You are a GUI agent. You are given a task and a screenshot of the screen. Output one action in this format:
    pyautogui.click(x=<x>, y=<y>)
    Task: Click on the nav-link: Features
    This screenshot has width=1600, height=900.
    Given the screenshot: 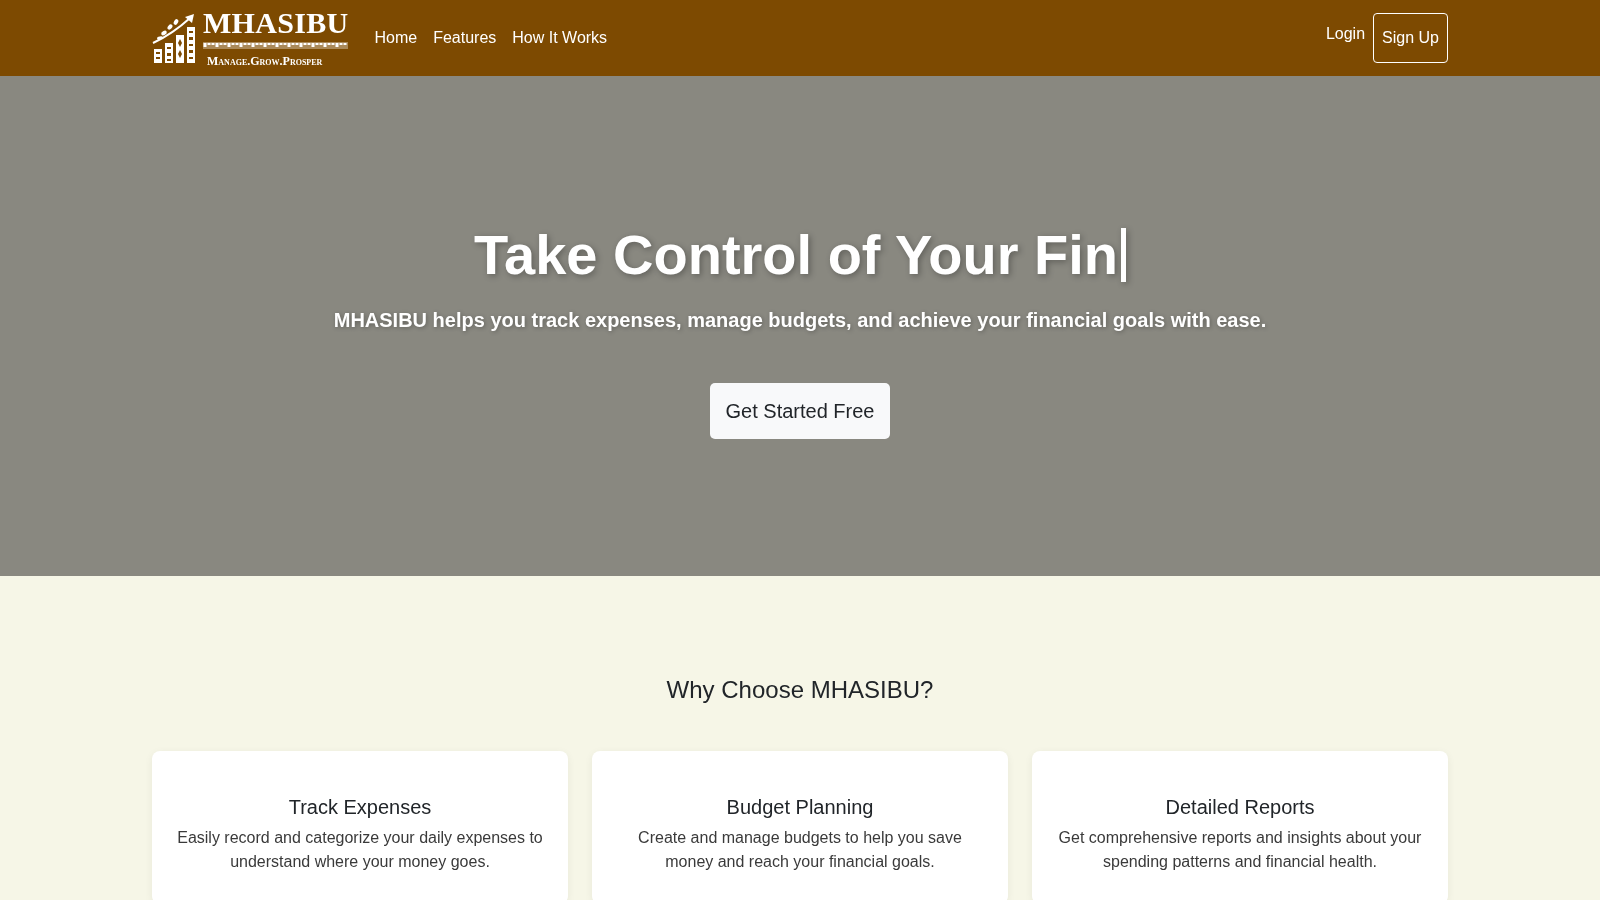 What is the action you would take?
    pyautogui.click(x=465, y=38)
    